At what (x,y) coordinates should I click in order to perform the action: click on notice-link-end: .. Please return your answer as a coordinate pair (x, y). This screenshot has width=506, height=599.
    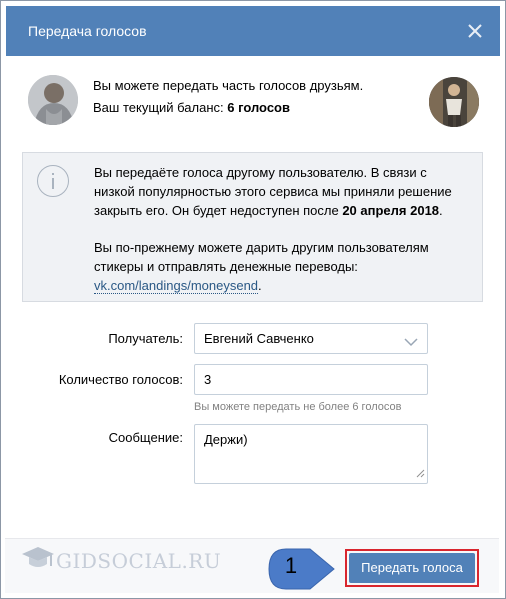
    Looking at the image, I should click on (260, 285).